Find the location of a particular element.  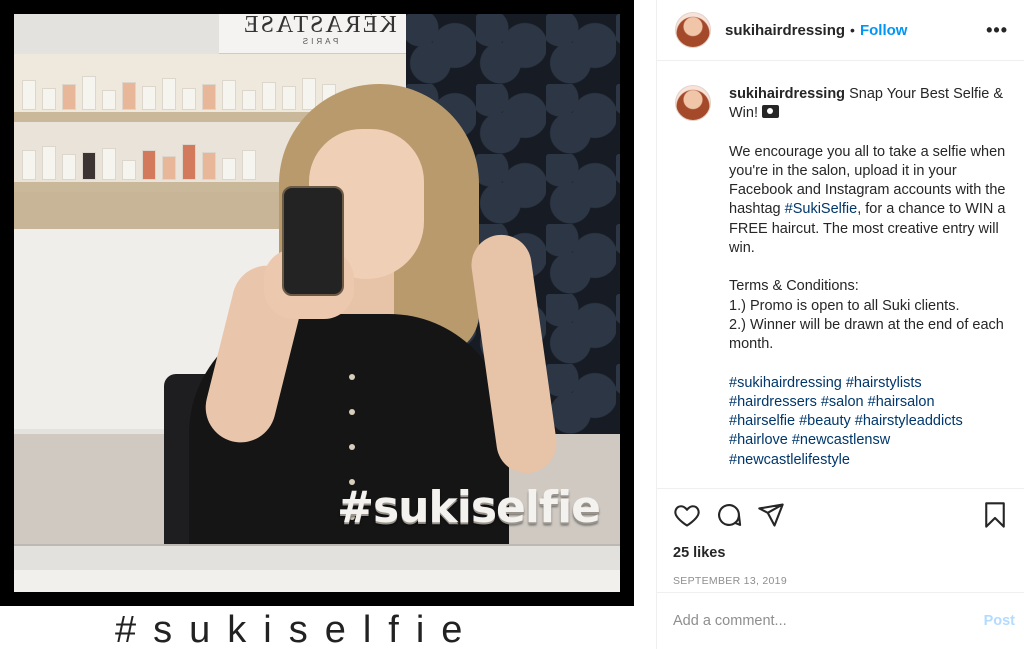

terms-title: Terms & Conditions: is located at coordinates (794, 286).